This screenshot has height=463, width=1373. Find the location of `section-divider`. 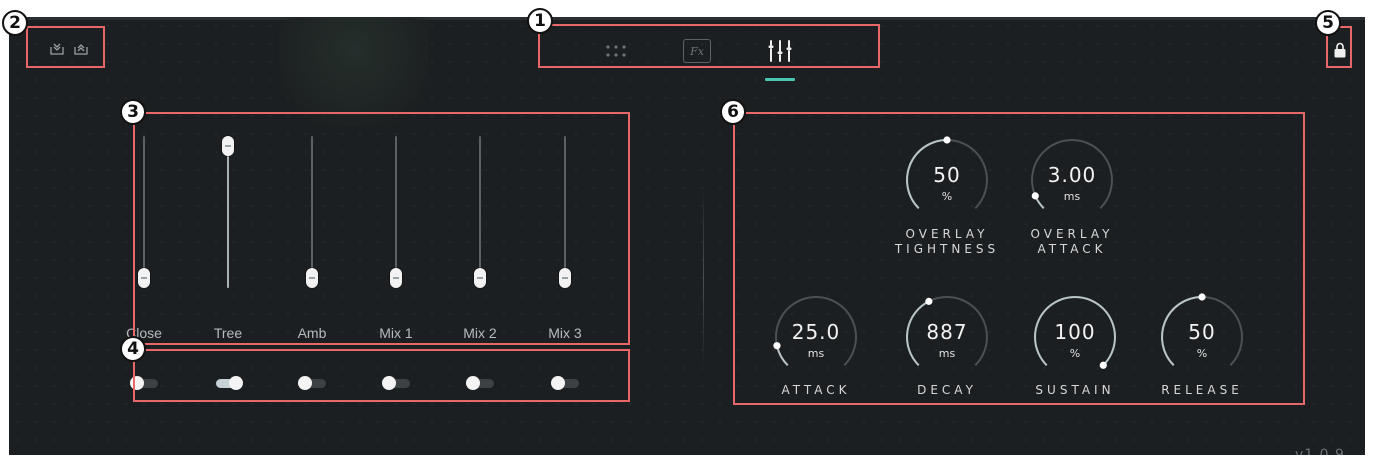

section-divider is located at coordinates (703, 277).